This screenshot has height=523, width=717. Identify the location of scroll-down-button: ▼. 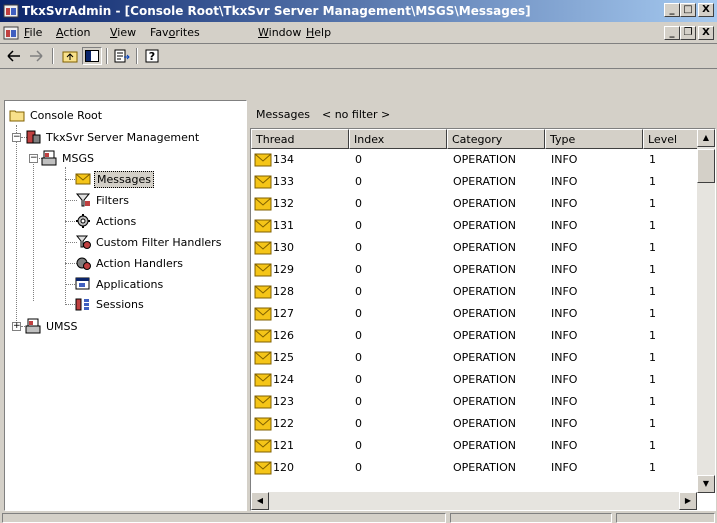
(706, 484).